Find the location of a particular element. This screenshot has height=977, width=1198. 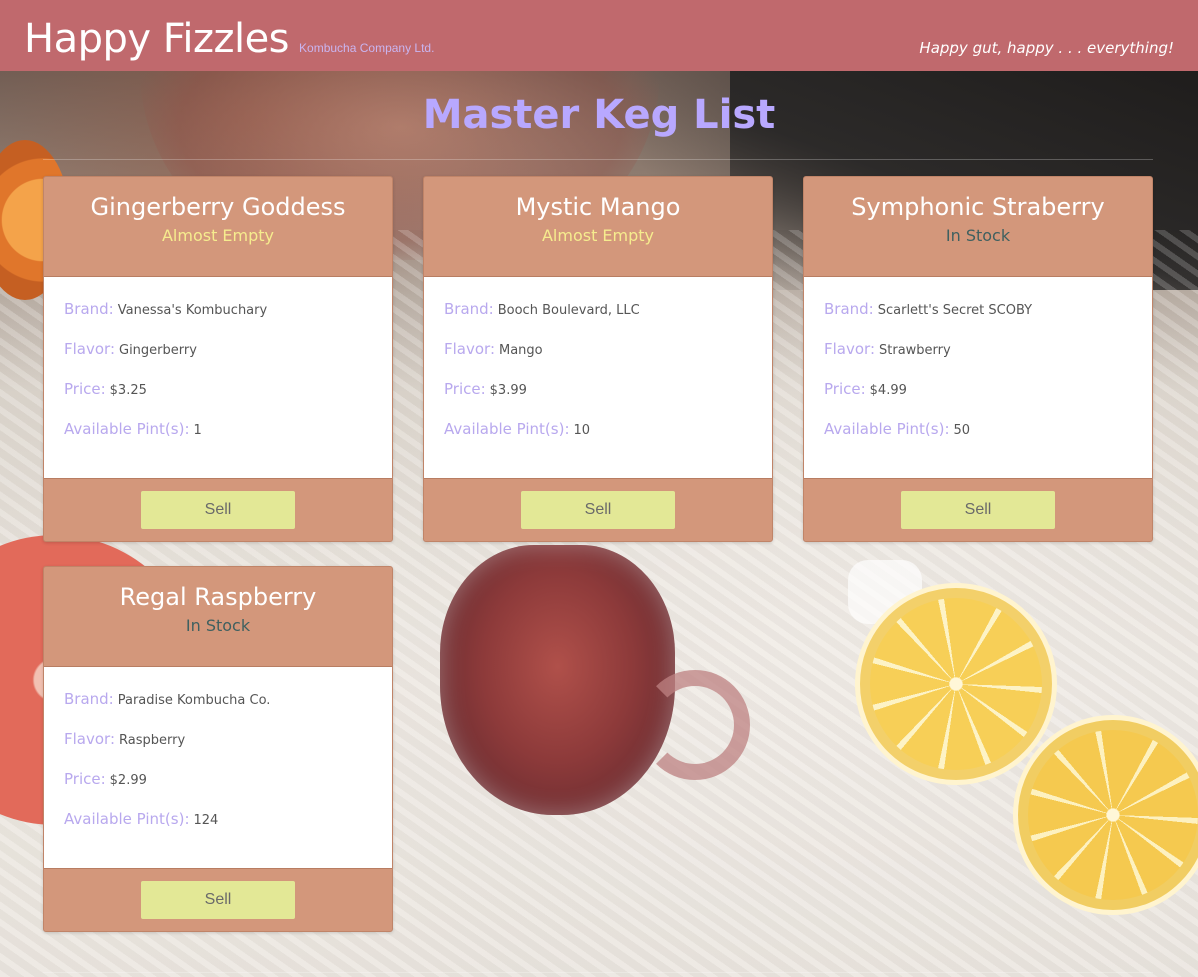

keg-card-header: Gingerberry Goddess Almost Empty is located at coordinates (218, 227).